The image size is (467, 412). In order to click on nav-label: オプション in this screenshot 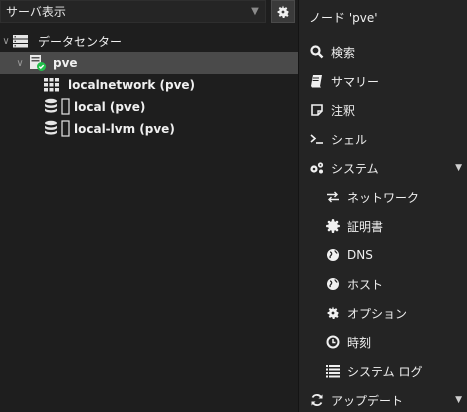, I will do `click(377, 313)`.